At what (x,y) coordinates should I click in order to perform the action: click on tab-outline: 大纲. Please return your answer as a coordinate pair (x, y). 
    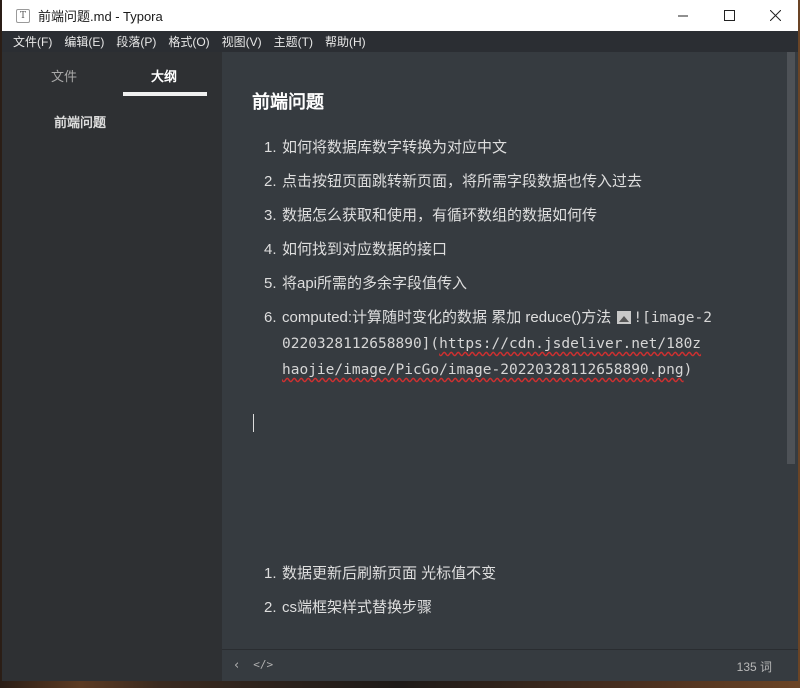
    Looking at the image, I should click on (164, 75).